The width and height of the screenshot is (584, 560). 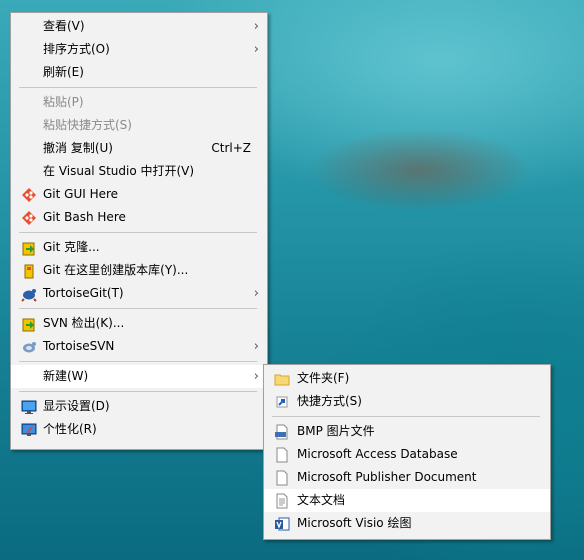 I want to click on submenu-item-publisher: Microsoft Publisher Document, so click(x=407, y=477).